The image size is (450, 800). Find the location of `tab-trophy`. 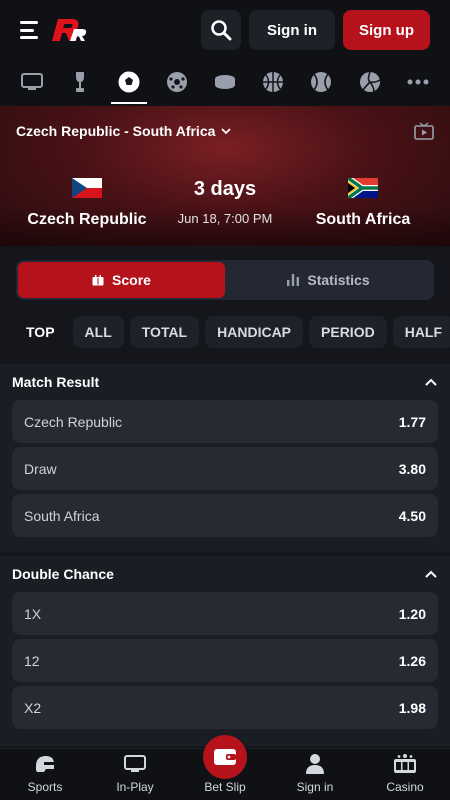

tab-trophy is located at coordinates (80, 82).